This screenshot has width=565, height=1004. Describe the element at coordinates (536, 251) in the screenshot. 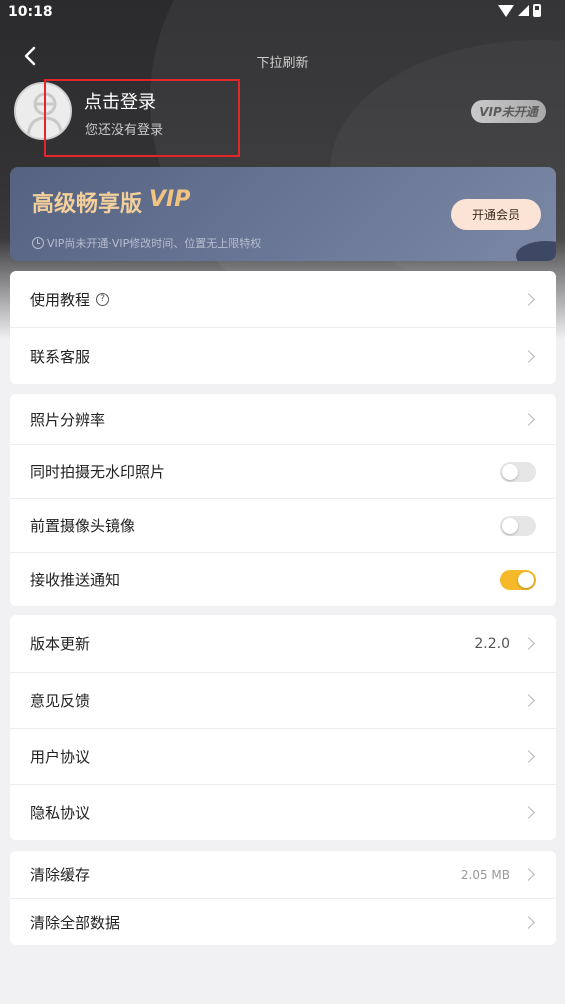

I see `vip-card-decoration` at that location.